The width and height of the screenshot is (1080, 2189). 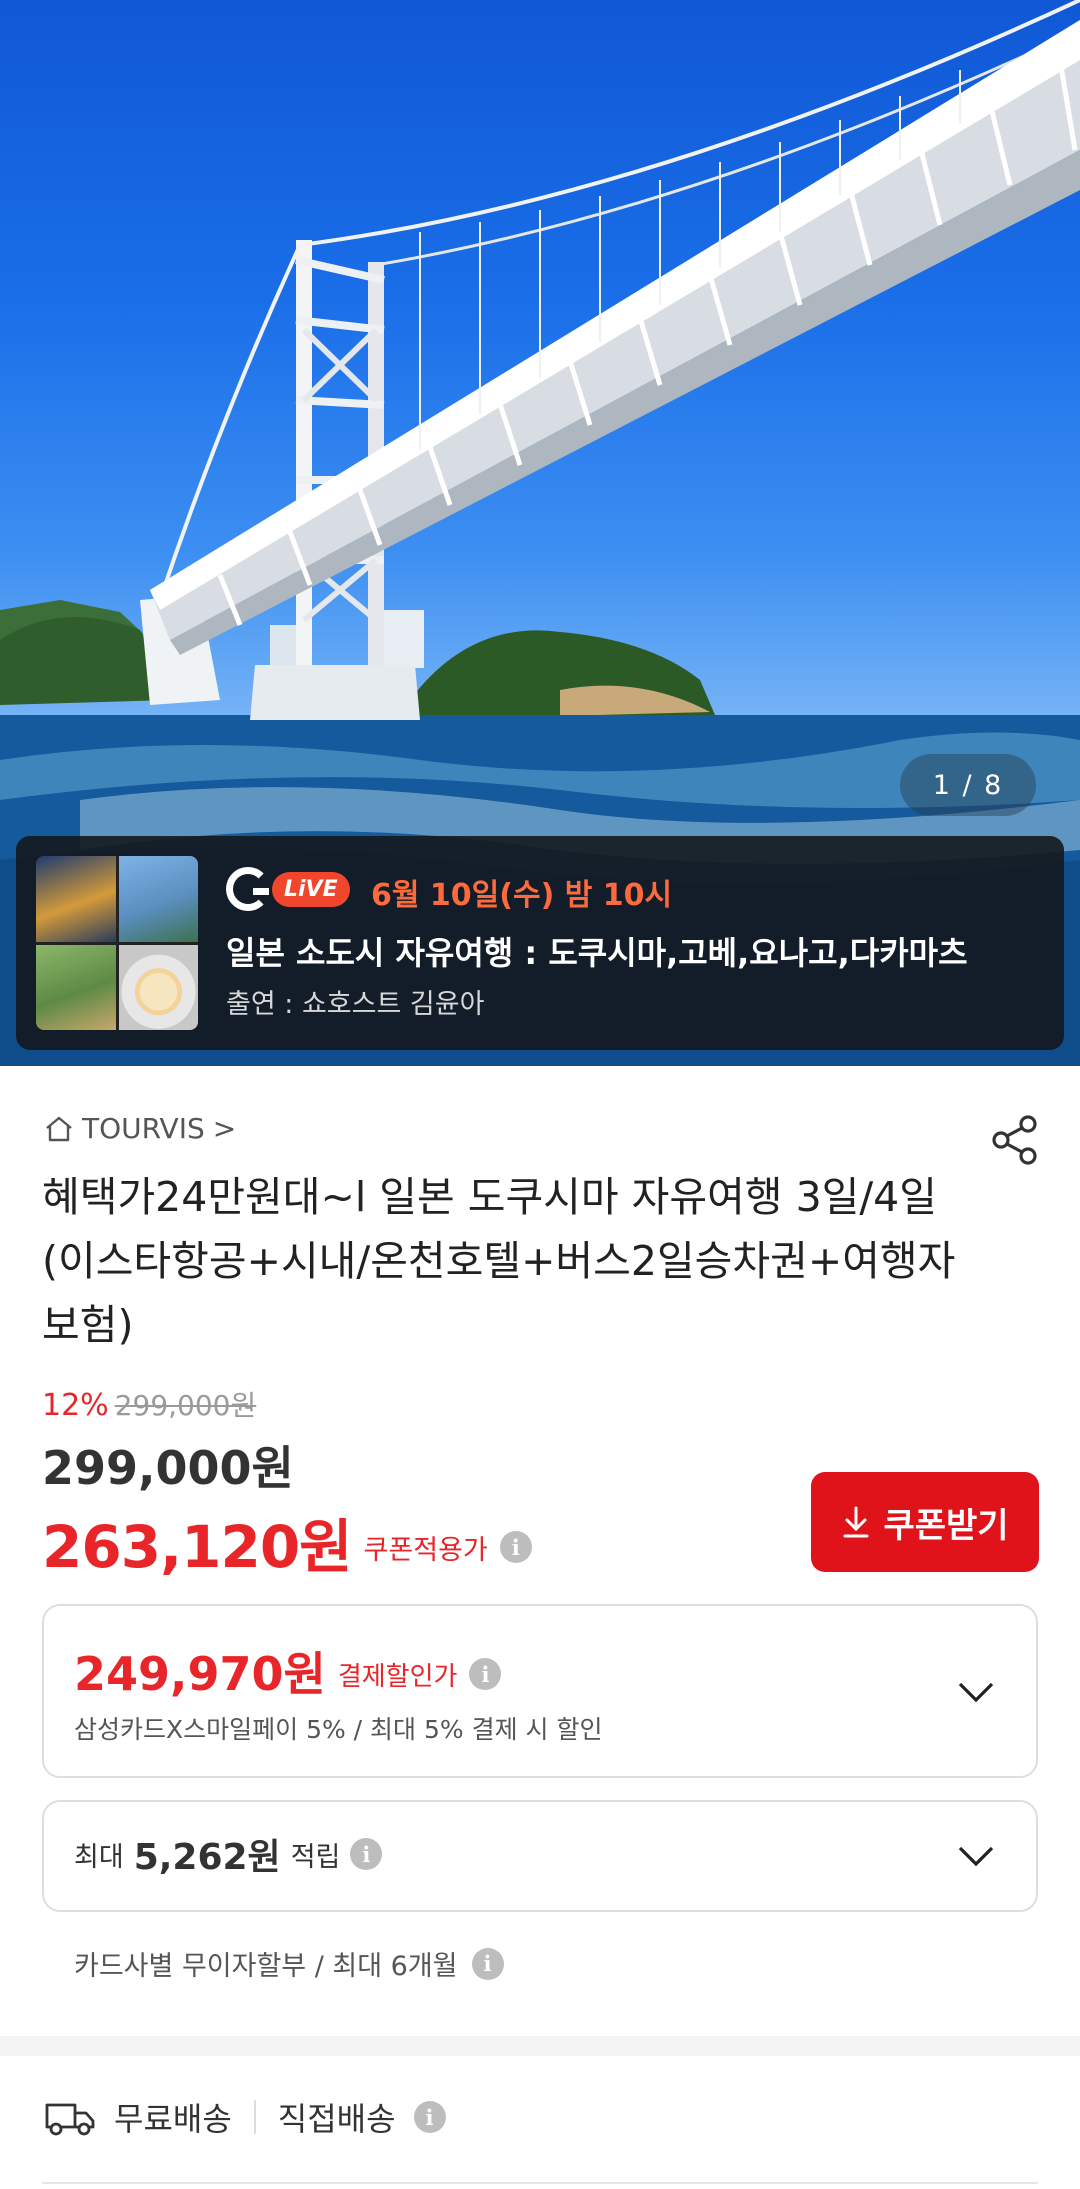 I want to click on chevron-right-icon: >, so click(x=224, y=1128).